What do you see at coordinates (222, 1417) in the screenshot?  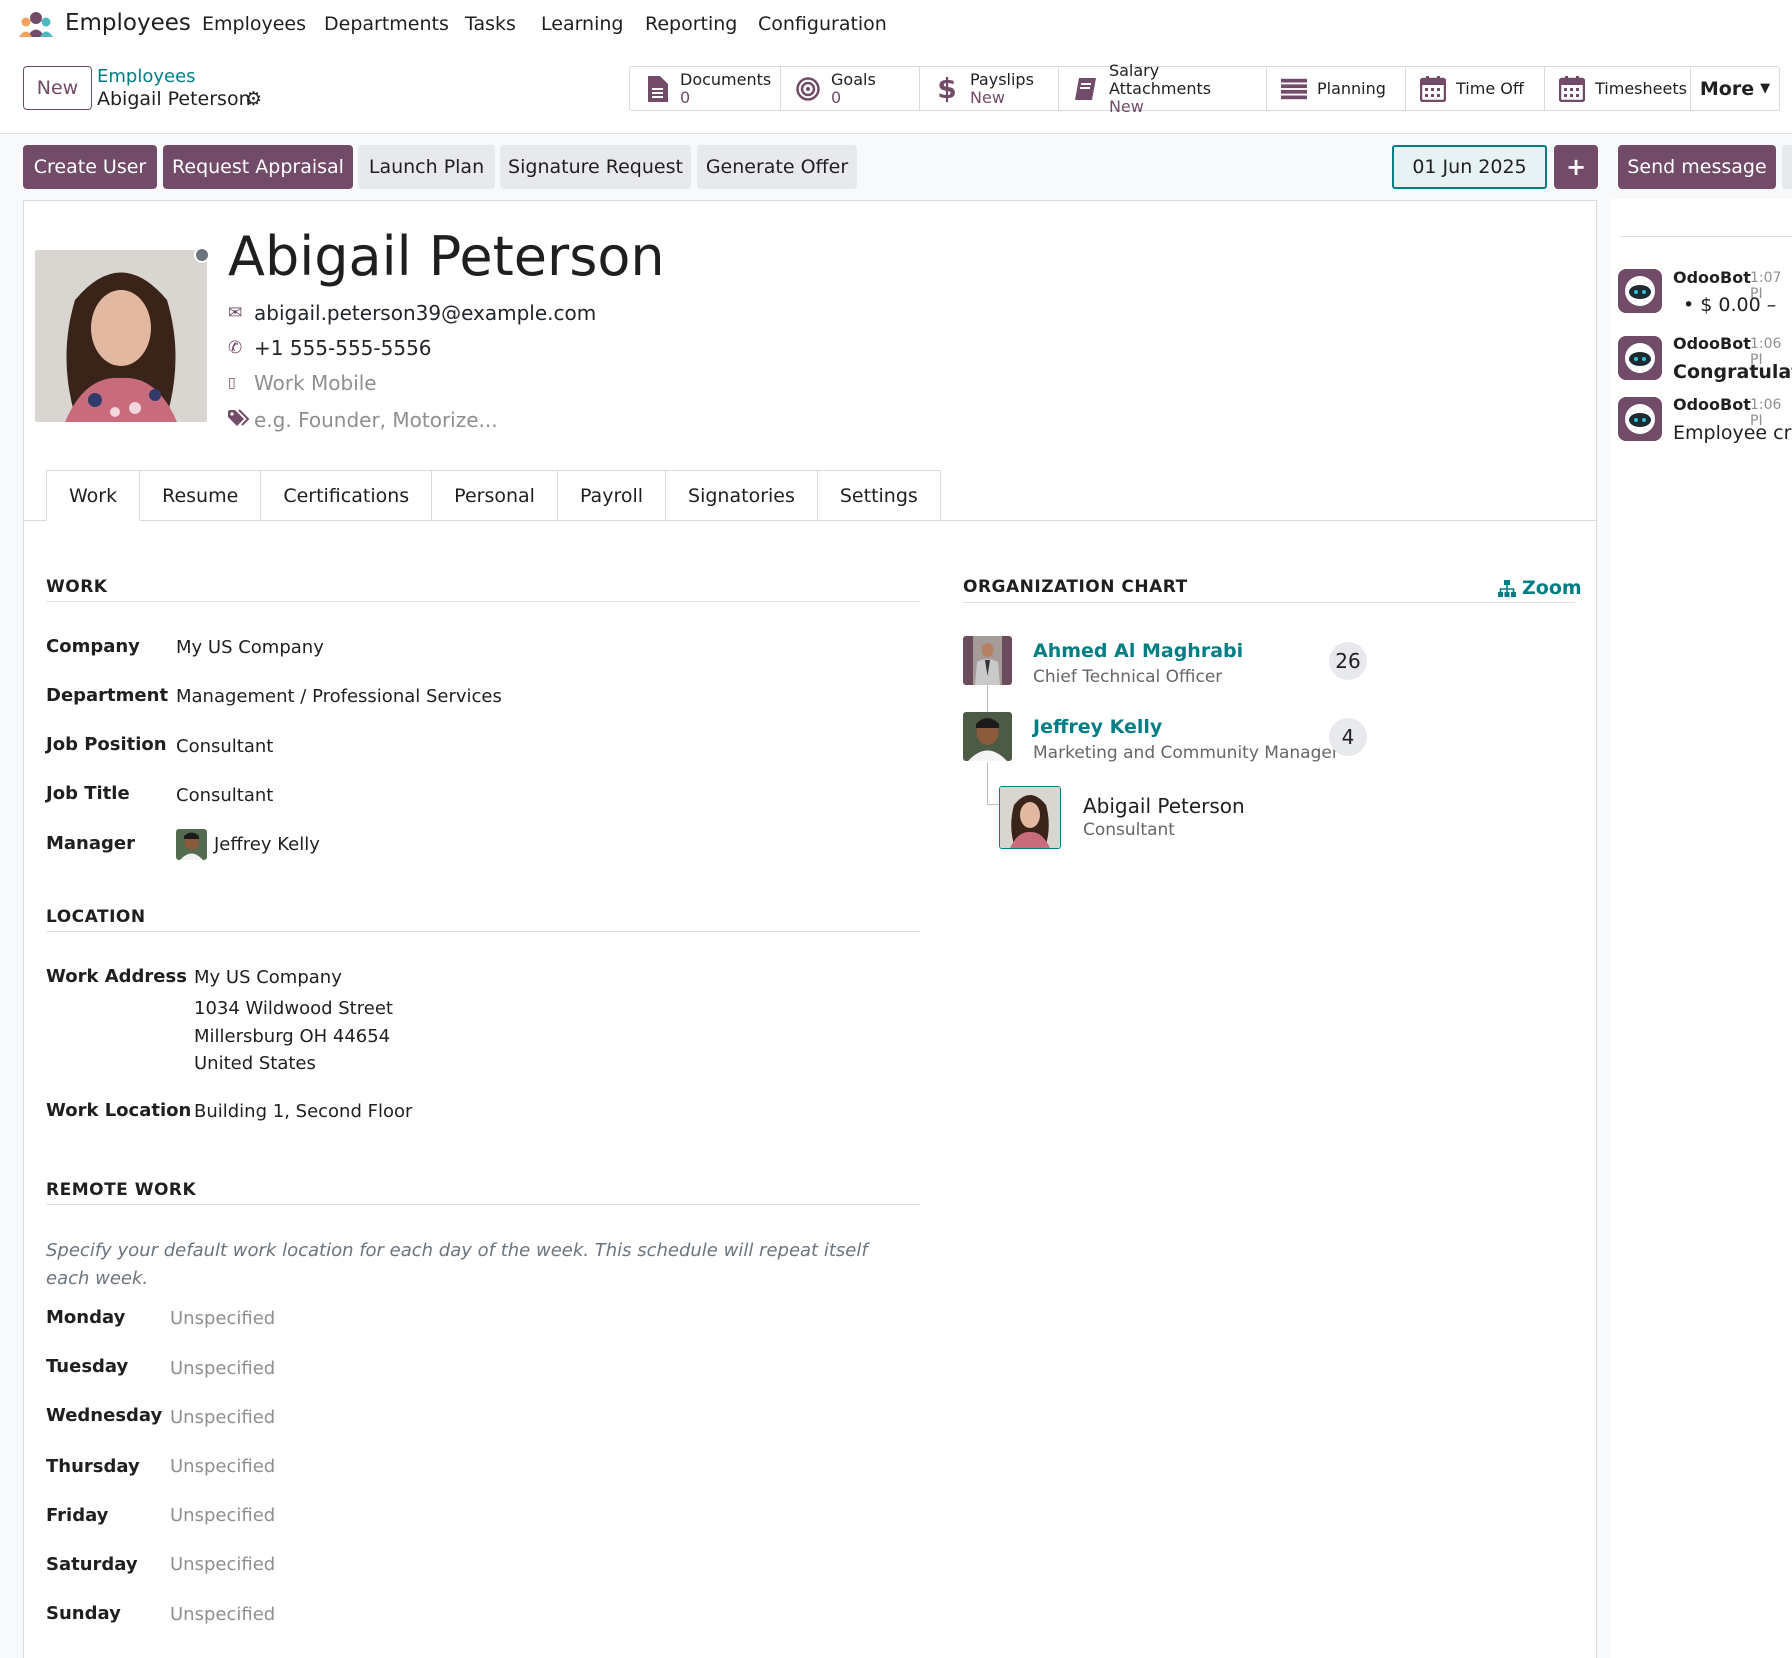 I see `wednesday-value: Unspecified` at bounding box center [222, 1417].